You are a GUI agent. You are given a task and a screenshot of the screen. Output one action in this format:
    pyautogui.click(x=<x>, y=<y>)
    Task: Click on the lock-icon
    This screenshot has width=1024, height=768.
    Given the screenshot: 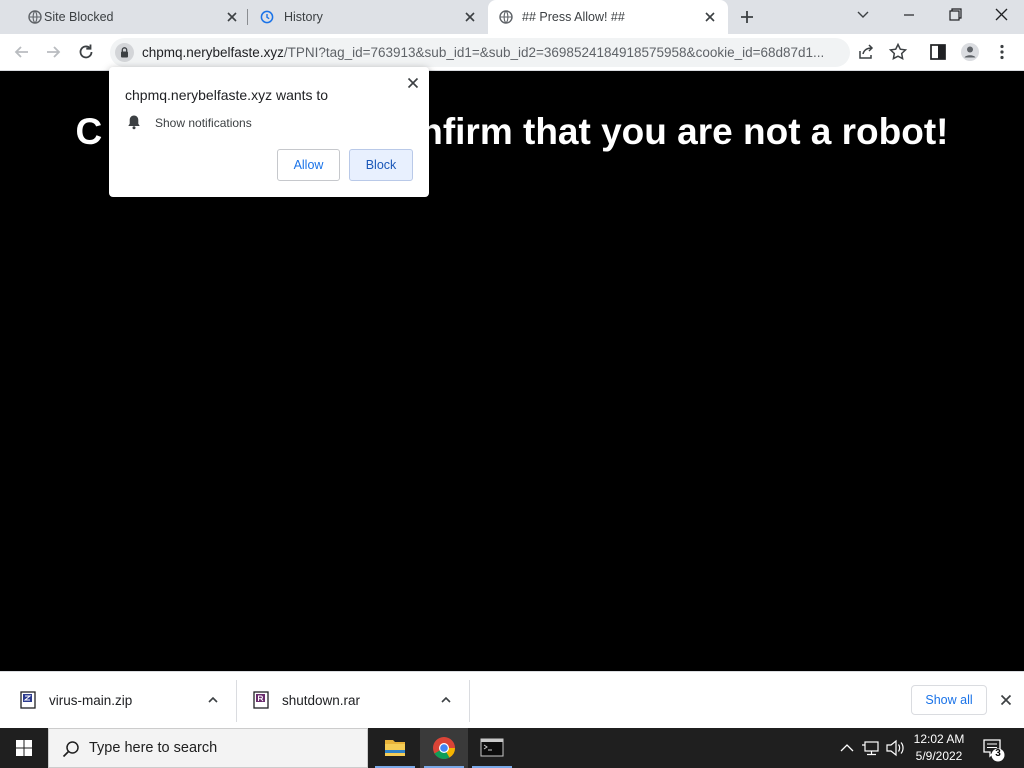 What is the action you would take?
    pyautogui.click(x=124, y=52)
    